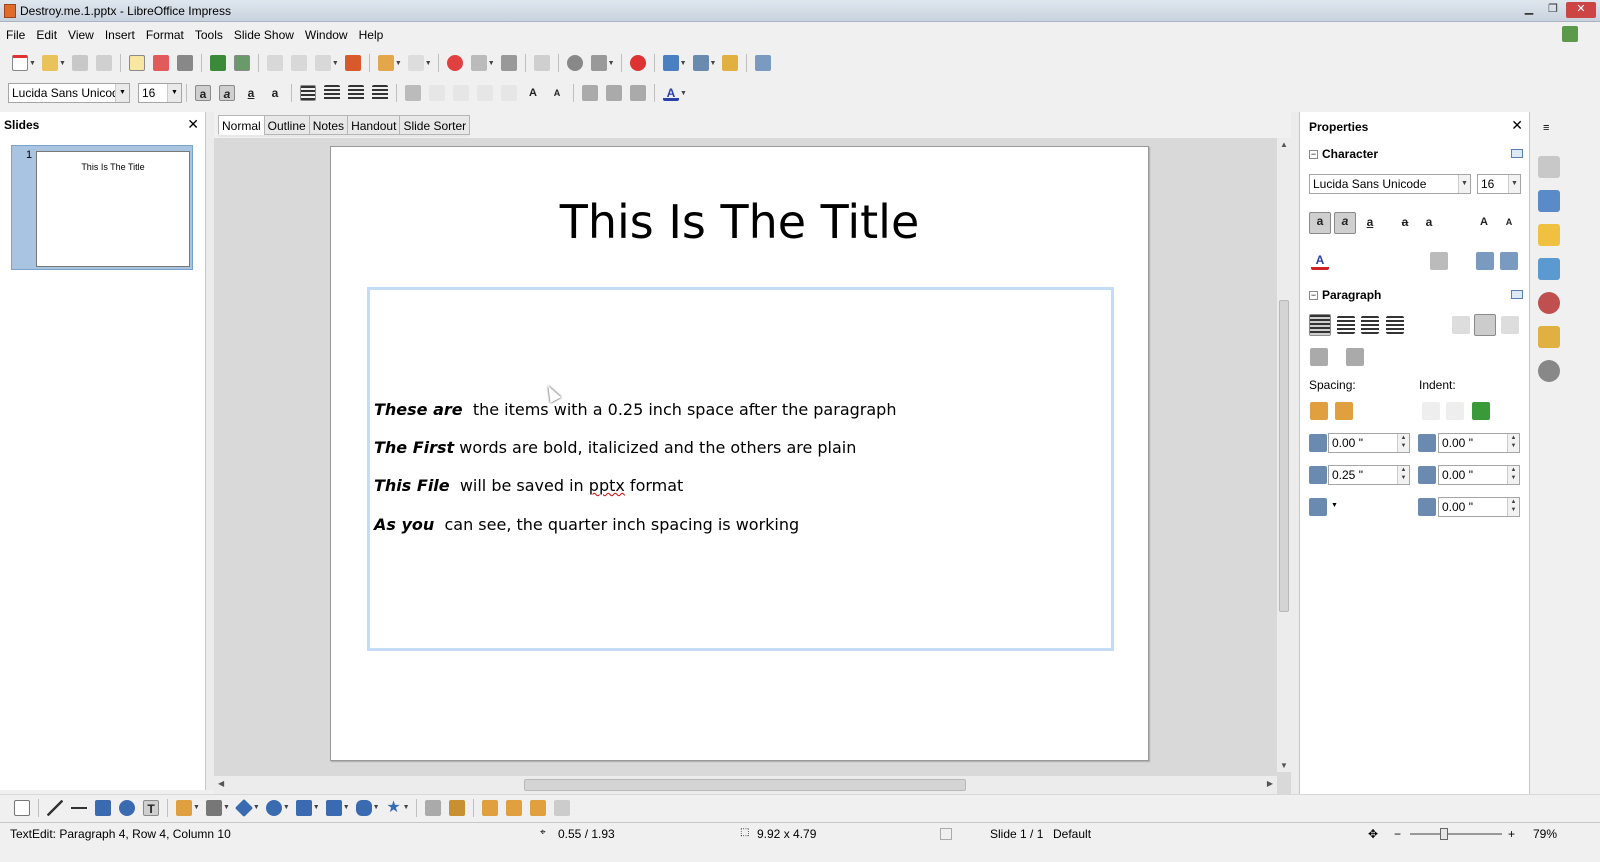 The image size is (1600, 862). What do you see at coordinates (208, 35) in the screenshot?
I see `menu-tools: Tools` at bounding box center [208, 35].